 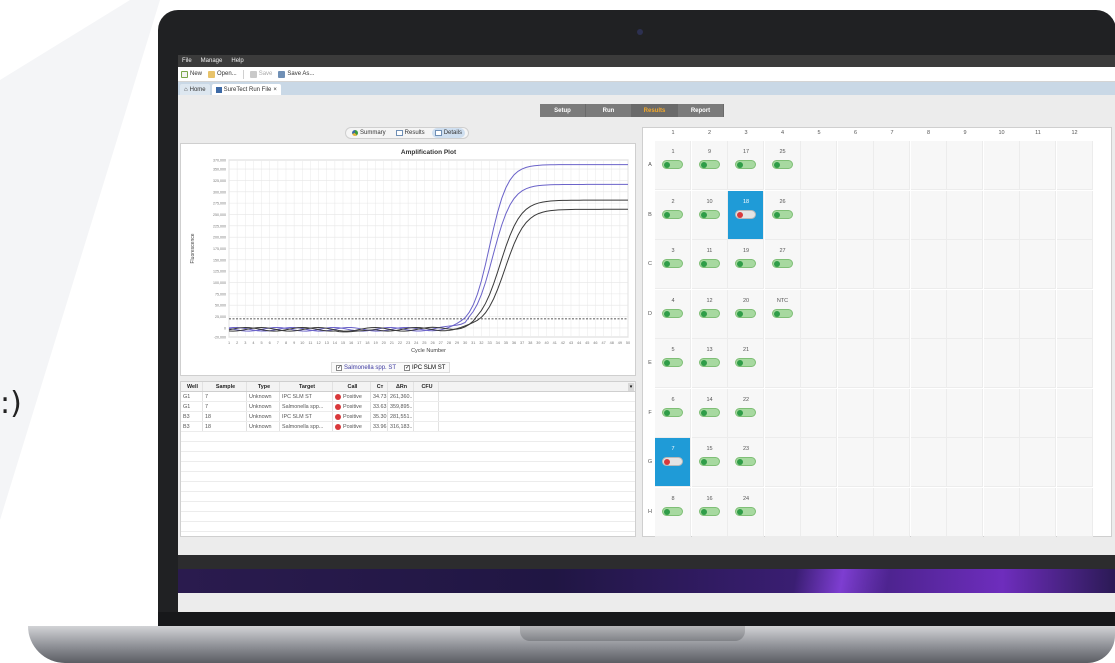 What do you see at coordinates (631, 387) in the screenshot?
I see `column-menu-icon: ▾` at bounding box center [631, 387].